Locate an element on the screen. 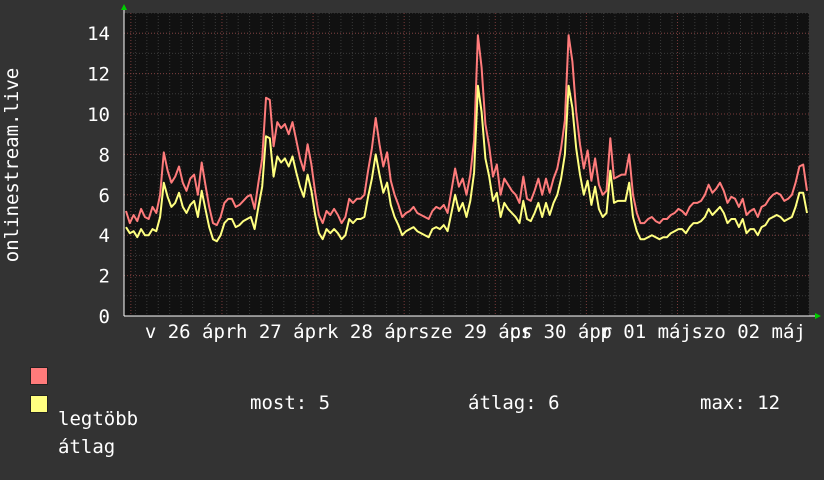 This screenshot has width=824, height=480. y-tick-label: 4 is located at coordinates (104, 236).